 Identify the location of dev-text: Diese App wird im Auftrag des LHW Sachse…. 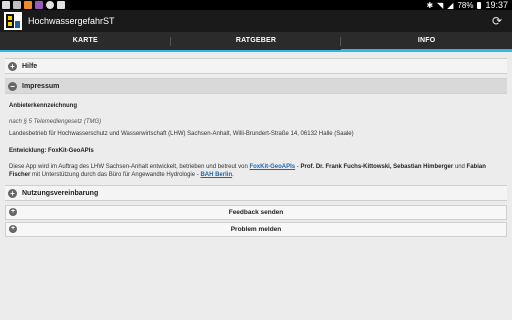
(129, 167).